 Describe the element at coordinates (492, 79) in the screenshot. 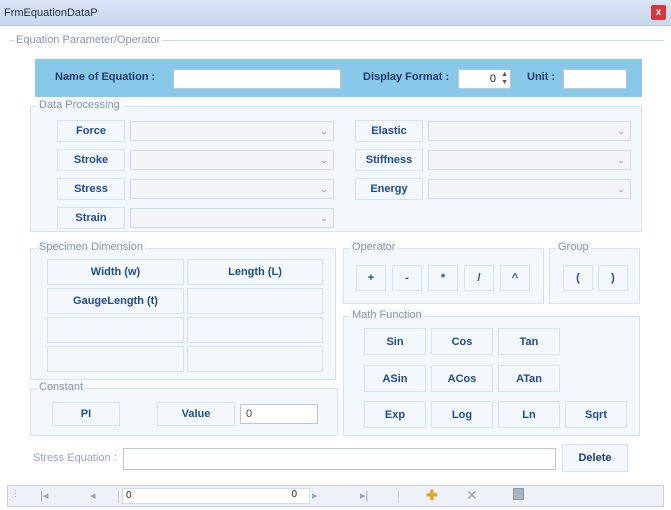

I see `display-format-value: 0` at that location.